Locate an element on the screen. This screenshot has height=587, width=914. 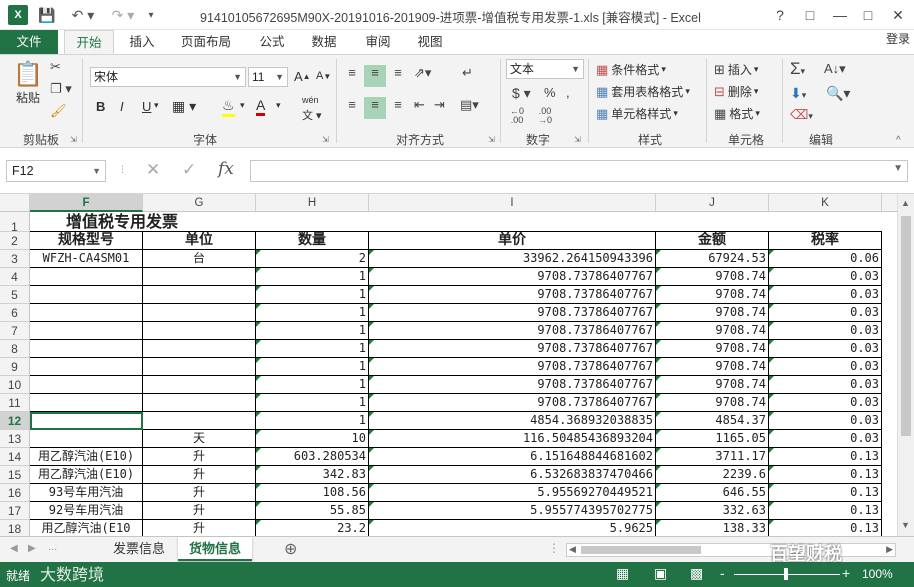
tab-insert: 插入 is located at coordinates (142, 42).